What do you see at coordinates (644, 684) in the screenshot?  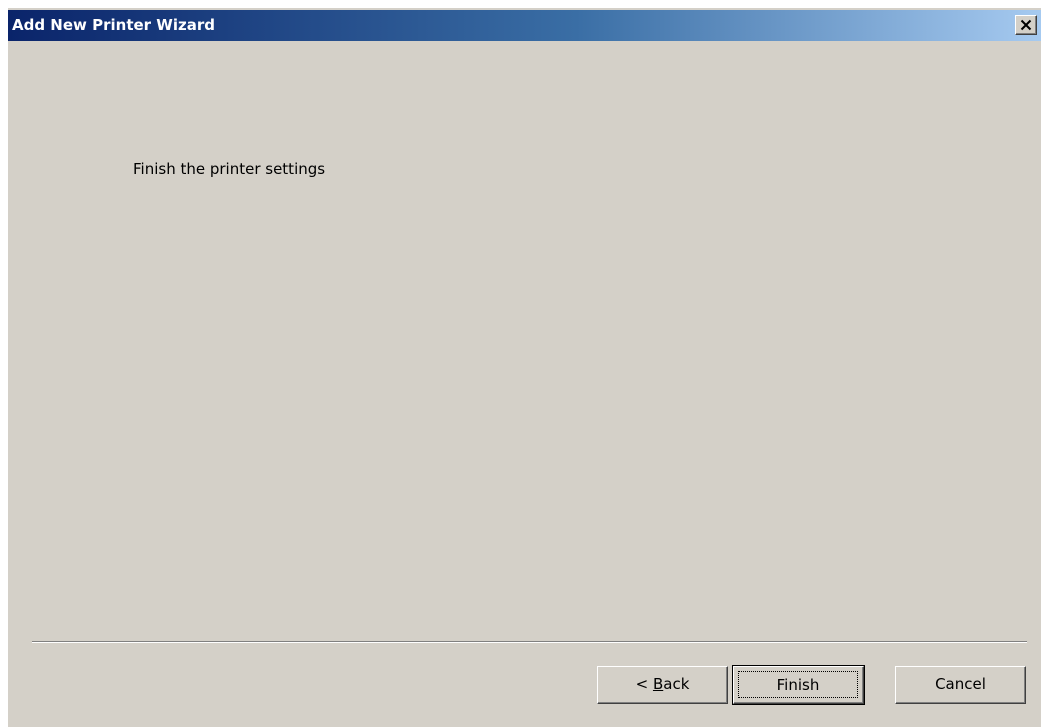 I see `back-button-prefix: <` at bounding box center [644, 684].